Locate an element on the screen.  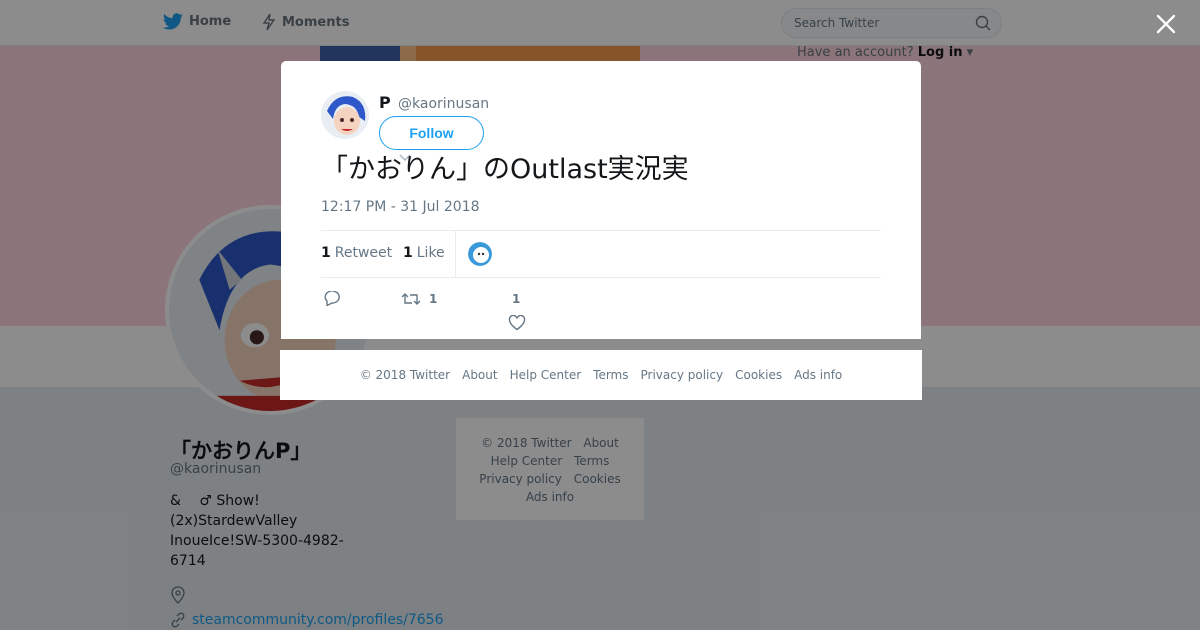
liker-avatar is located at coordinates (480, 254).